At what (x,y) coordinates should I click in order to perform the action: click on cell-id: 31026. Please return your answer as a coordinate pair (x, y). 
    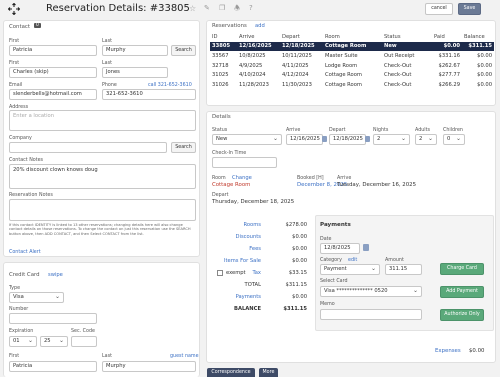
    Looking at the image, I should click on (220, 84).